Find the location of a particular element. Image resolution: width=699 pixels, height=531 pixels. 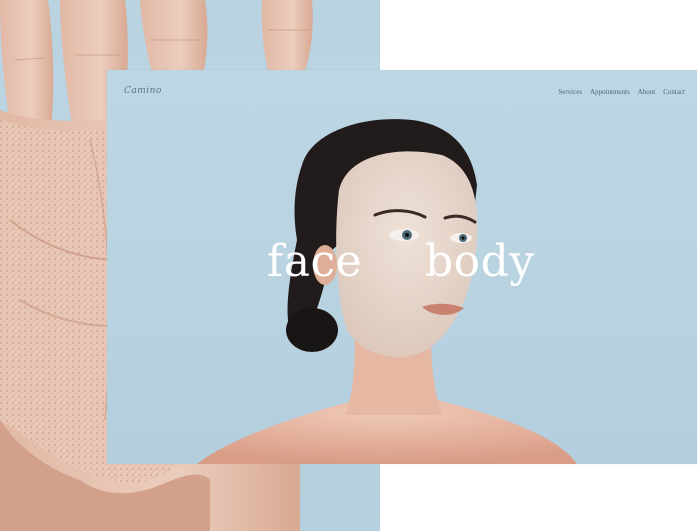

nav-link-contact: Contact is located at coordinates (674, 92).